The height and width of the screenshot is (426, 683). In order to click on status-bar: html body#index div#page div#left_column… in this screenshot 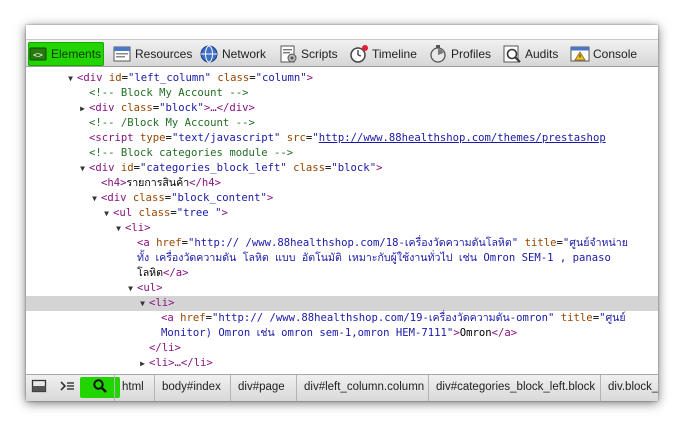, I will do `click(342, 387)`.